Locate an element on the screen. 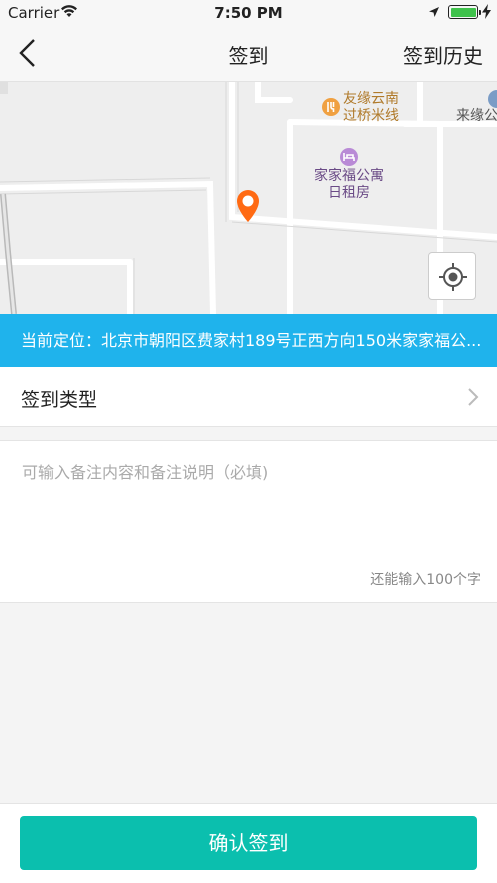  bottom-bar: 确认签到 is located at coordinates (248, 843).